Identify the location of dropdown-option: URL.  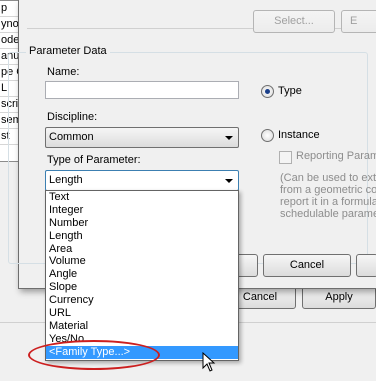
(142, 313).